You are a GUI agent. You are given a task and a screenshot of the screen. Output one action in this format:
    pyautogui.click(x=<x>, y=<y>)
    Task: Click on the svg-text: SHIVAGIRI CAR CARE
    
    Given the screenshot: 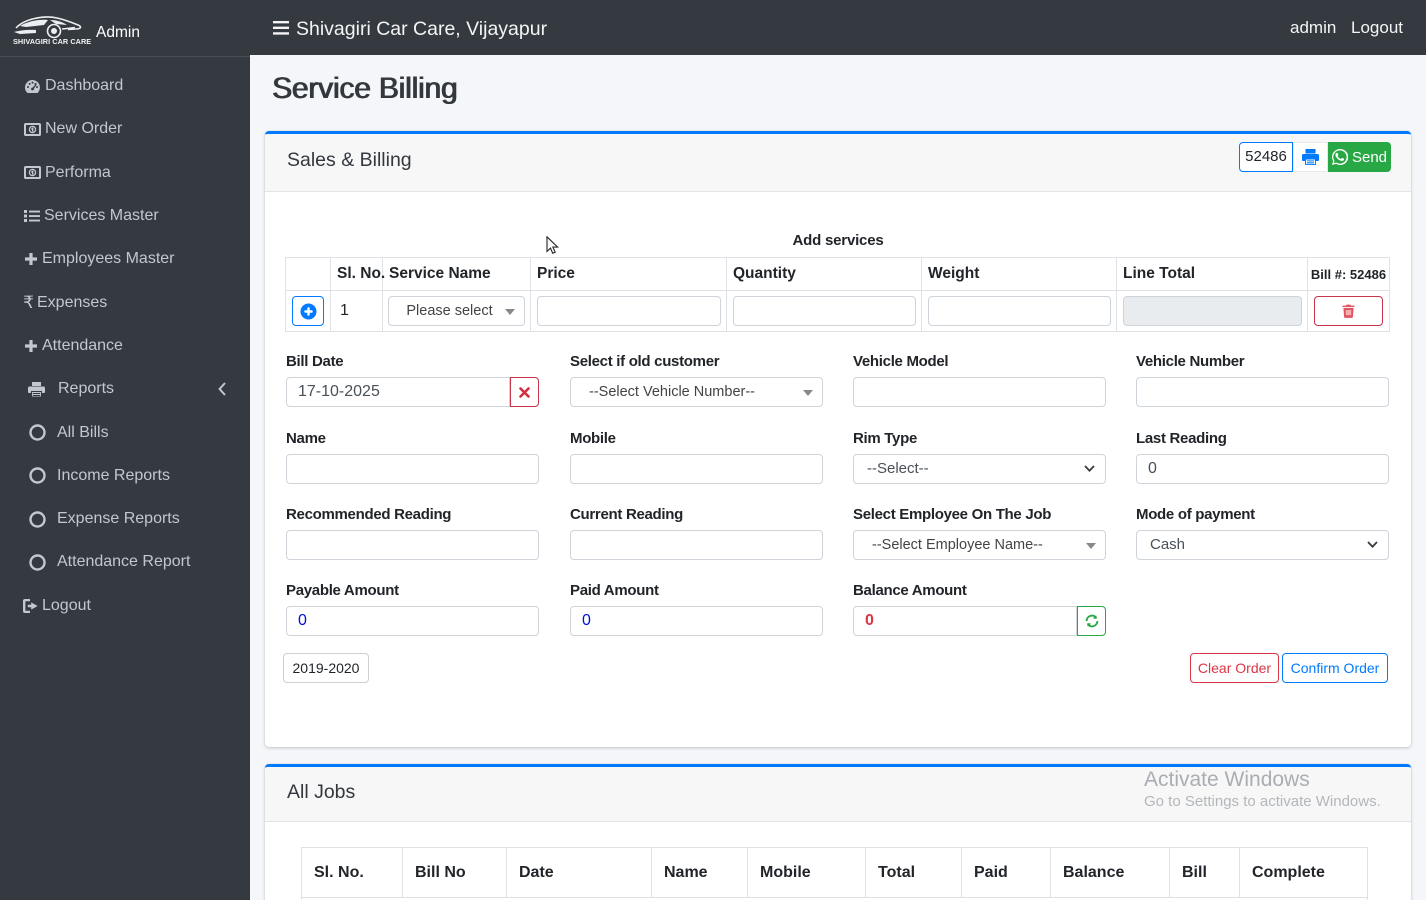 What is the action you would take?
    pyautogui.click(x=52, y=41)
    